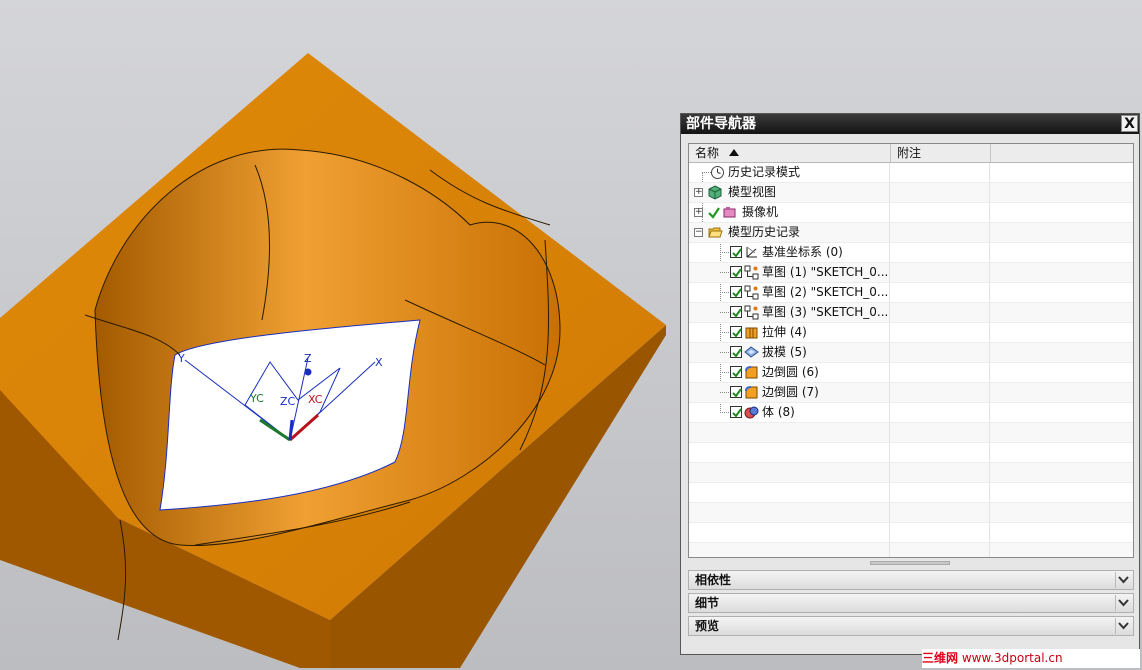 Image resolution: width=1142 pixels, height=670 pixels. I want to click on axis-label-z: Z, so click(308, 358).